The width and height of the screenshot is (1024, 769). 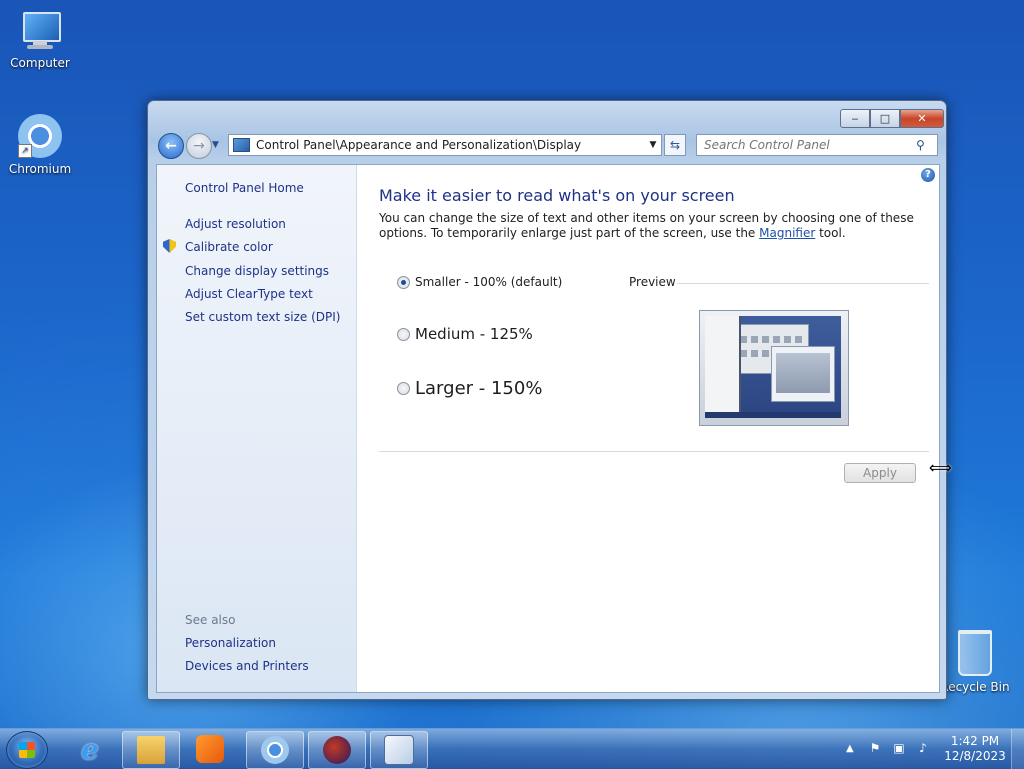 I want to click on desktop-icon-recycle-bin: Recycle Bin, so click(x=975, y=662).